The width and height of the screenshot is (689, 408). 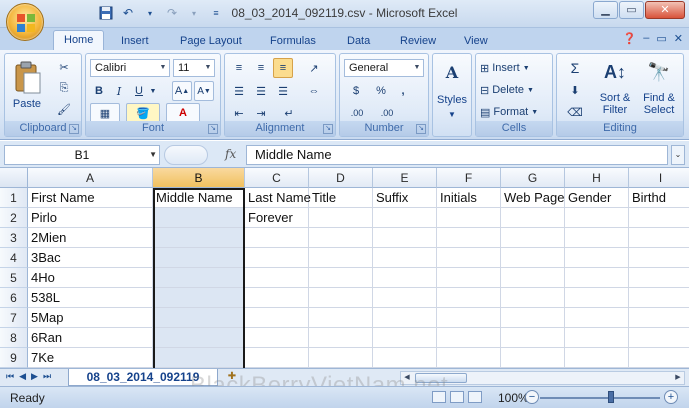 I want to click on font-color-icon: A, so click(x=183, y=113).